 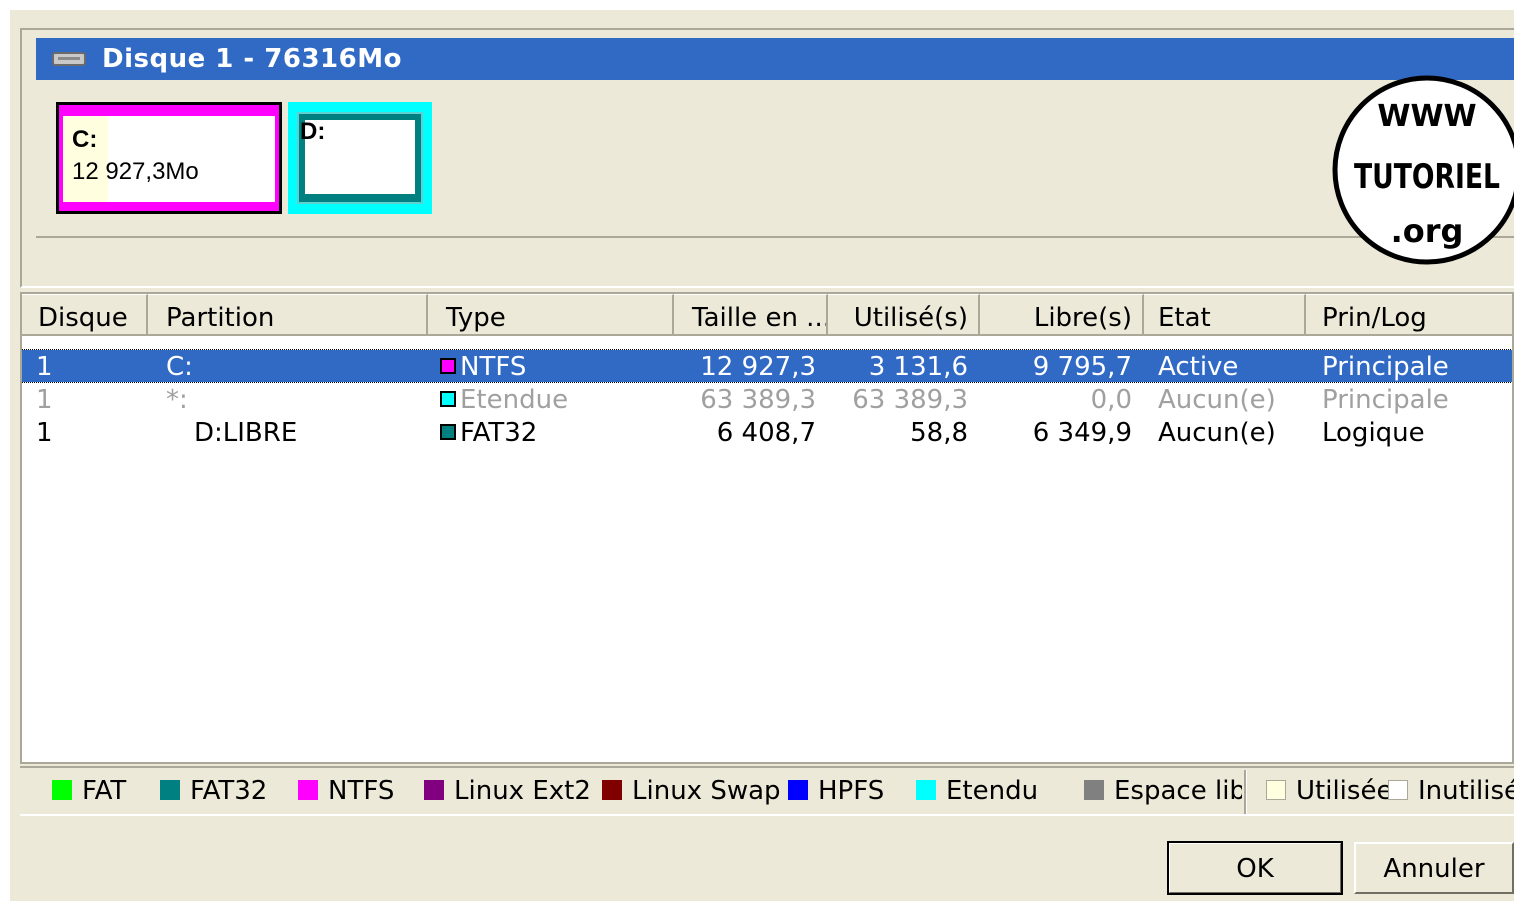 I want to click on legend-item-unused: Inutilisée, so click(x=1451, y=791).